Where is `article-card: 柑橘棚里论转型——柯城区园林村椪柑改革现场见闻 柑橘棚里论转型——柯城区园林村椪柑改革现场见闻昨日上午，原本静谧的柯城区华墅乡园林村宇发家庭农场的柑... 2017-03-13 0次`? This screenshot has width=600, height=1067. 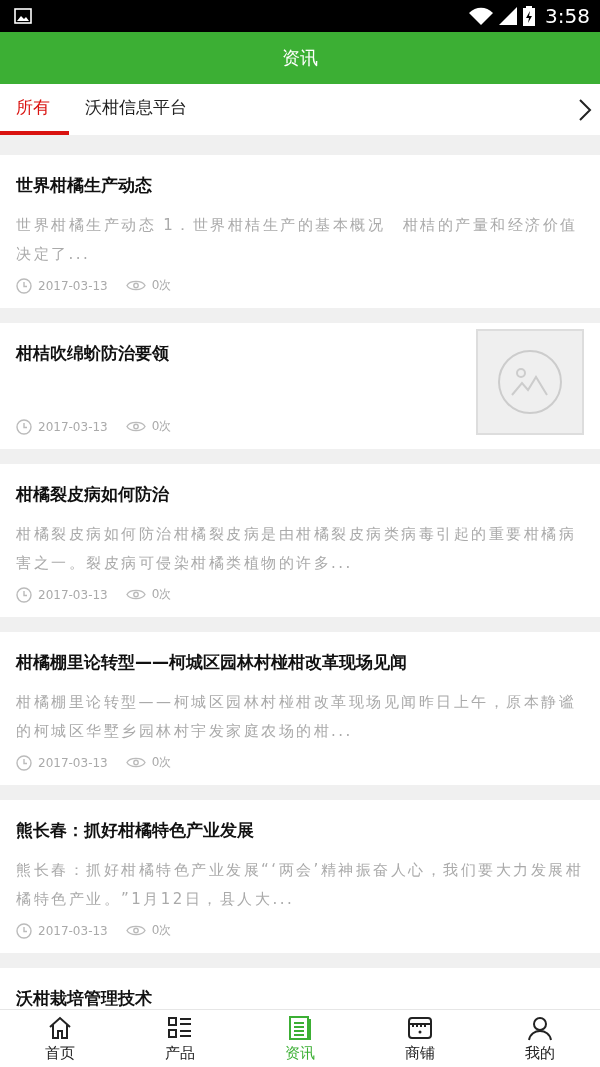 article-card: 柑橘棚里论转型——柯城区园林村椪柑改革现场见闻 柑橘棚里论转型——柯城区园林村椪柑改革现场见闻昨日上午，原本静谧的柯城区华墅乡园林村宇发家庭农场的柑... 2017-03-13 0次 is located at coordinates (300, 708).